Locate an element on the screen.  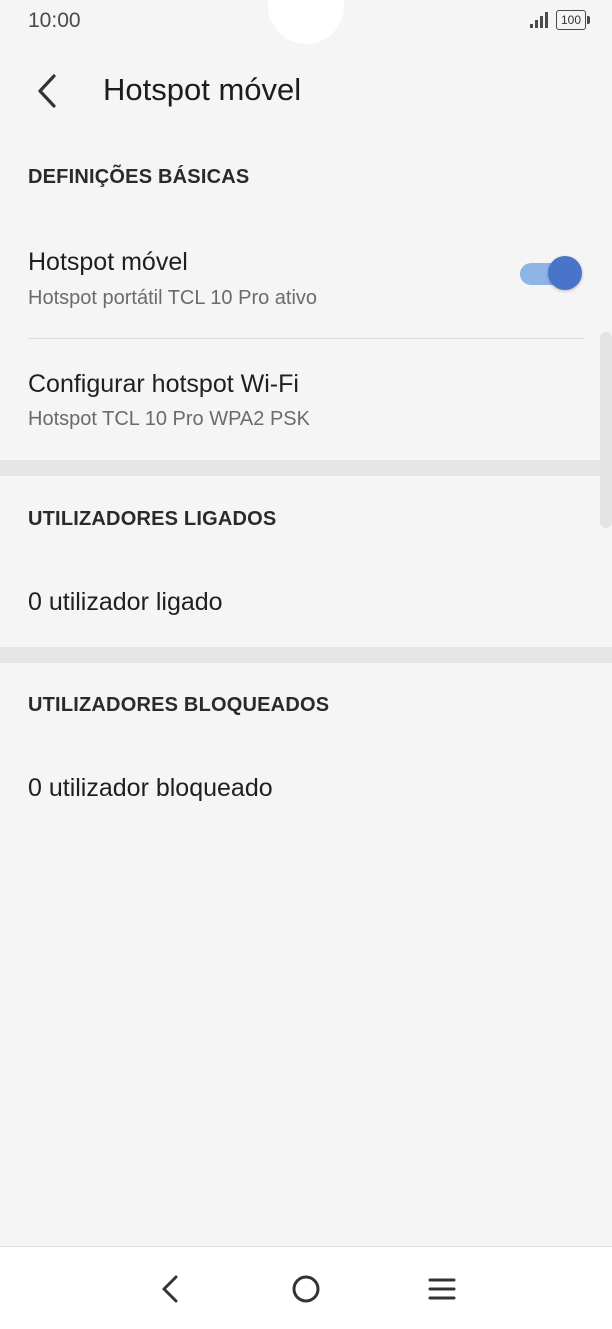
nav-home-icon is located at coordinates (306, 1289).